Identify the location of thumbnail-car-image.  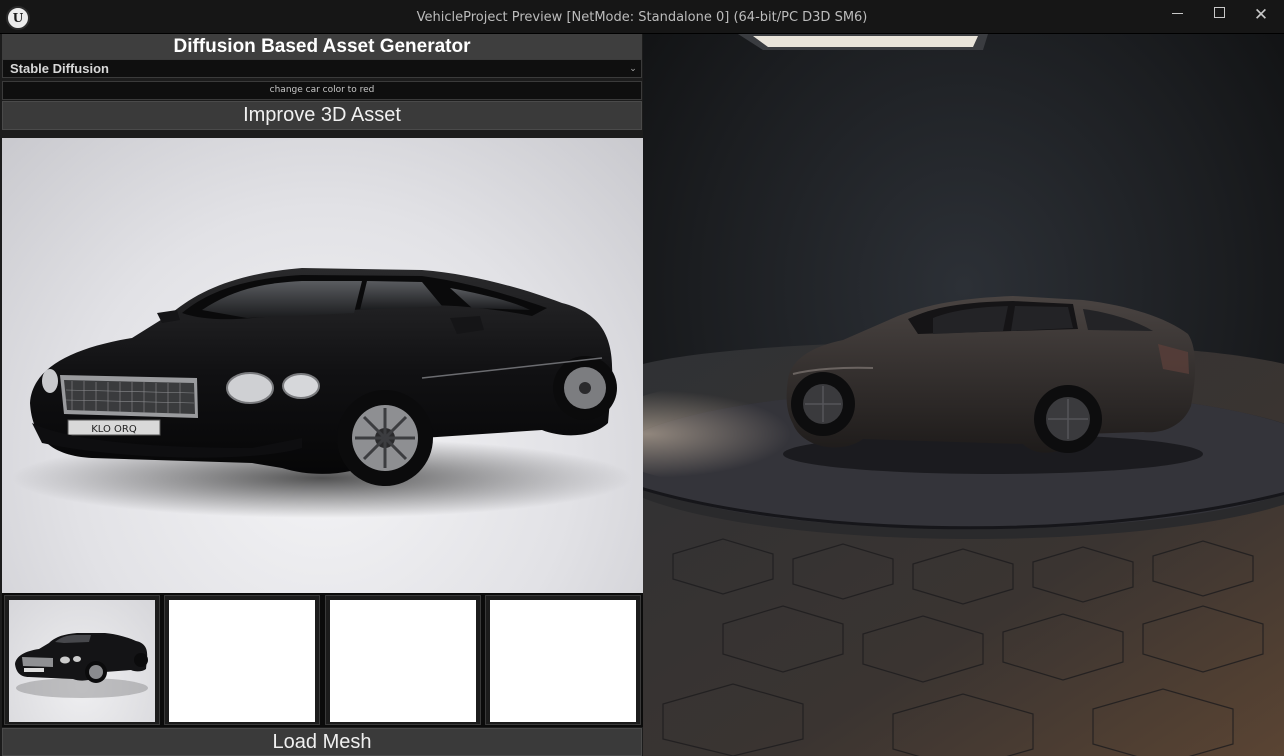
(82, 661).